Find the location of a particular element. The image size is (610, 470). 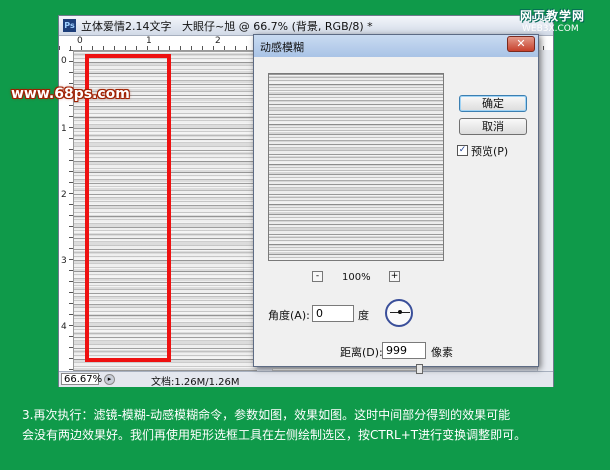

ruler-tick-label: 3 is located at coordinates (64, 261).